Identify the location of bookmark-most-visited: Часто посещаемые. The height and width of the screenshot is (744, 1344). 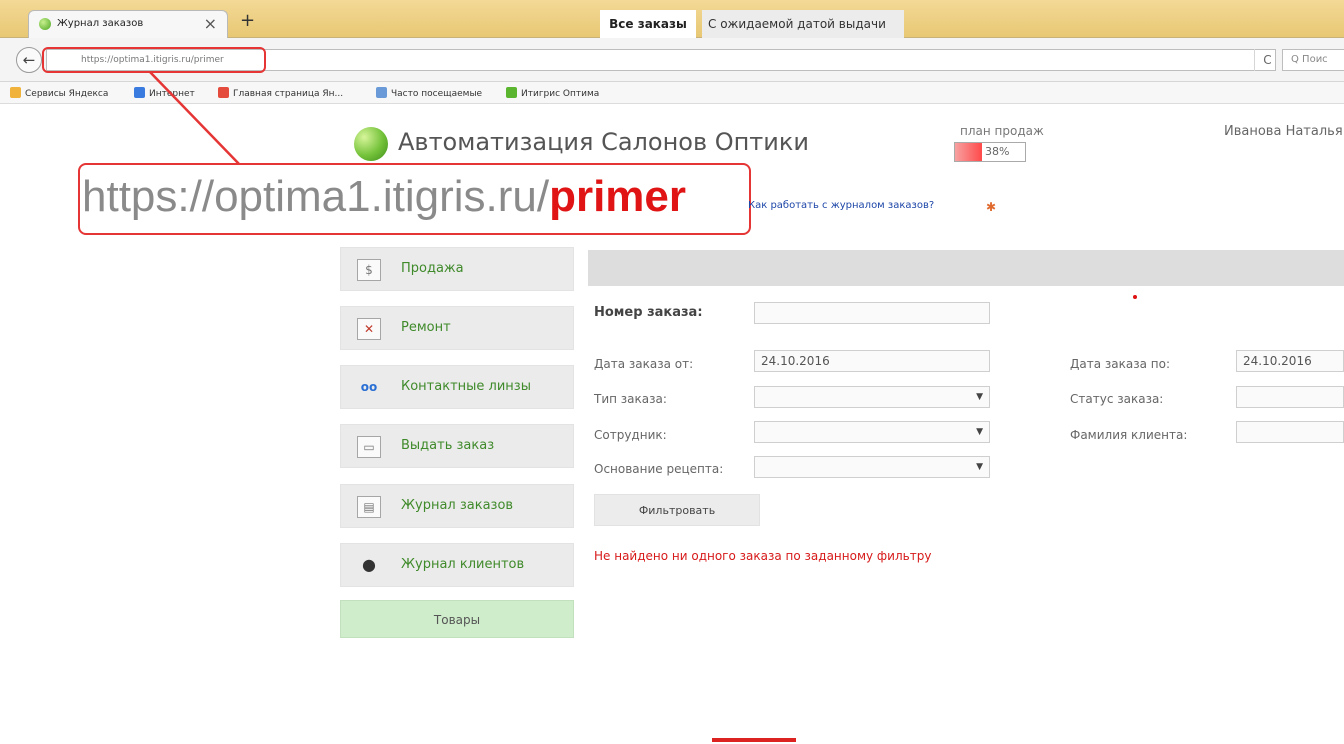
(429, 93).